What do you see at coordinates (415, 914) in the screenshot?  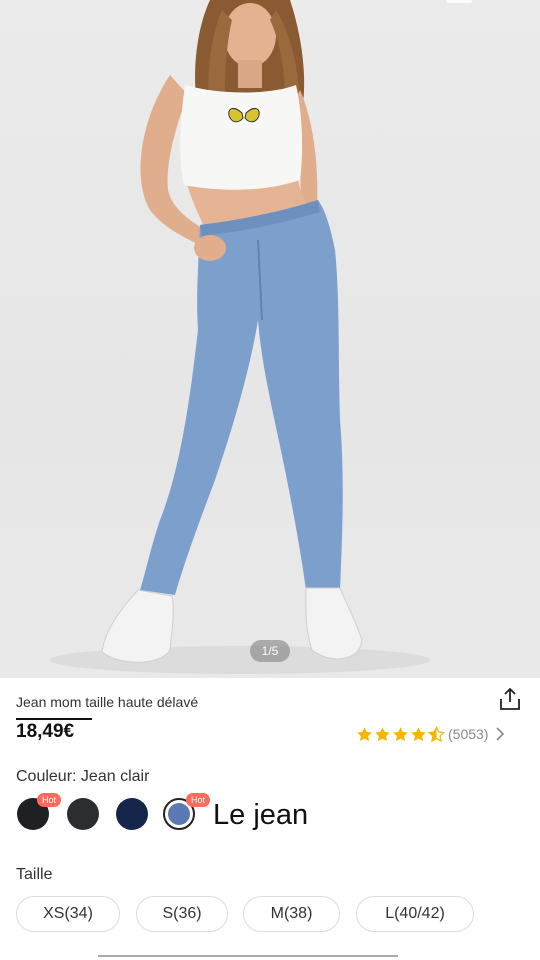 I see `size-option-l: L(40/42)` at bounding box center [415, 914].